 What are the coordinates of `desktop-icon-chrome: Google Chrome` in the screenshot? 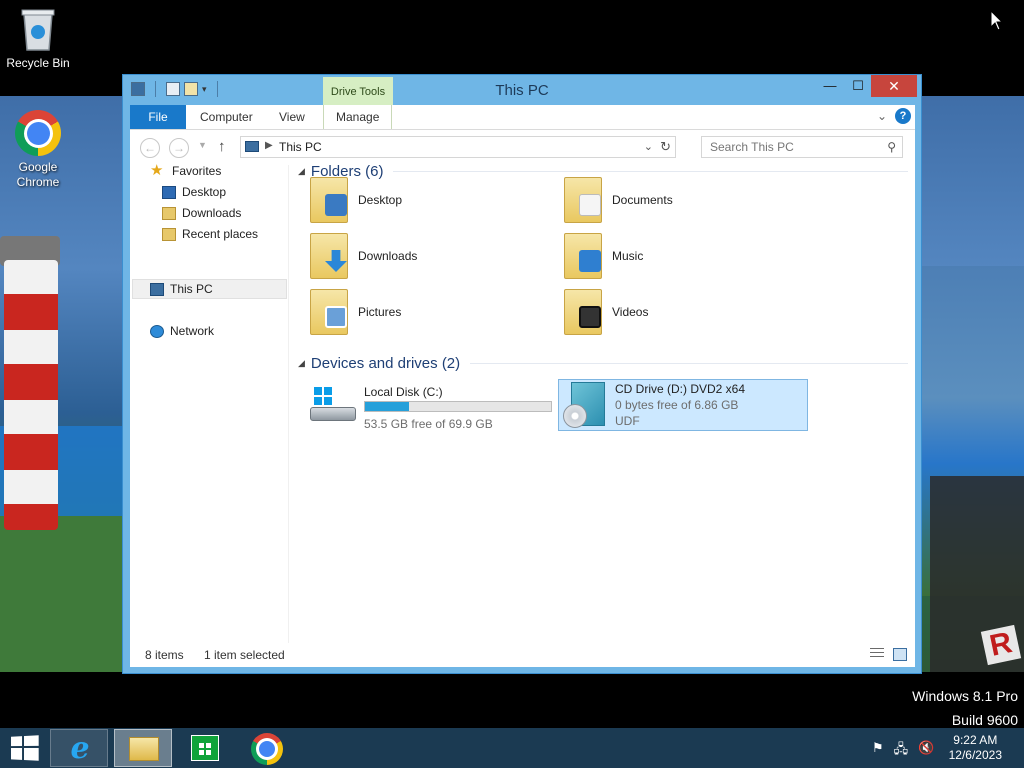 It's located at (38, 150).